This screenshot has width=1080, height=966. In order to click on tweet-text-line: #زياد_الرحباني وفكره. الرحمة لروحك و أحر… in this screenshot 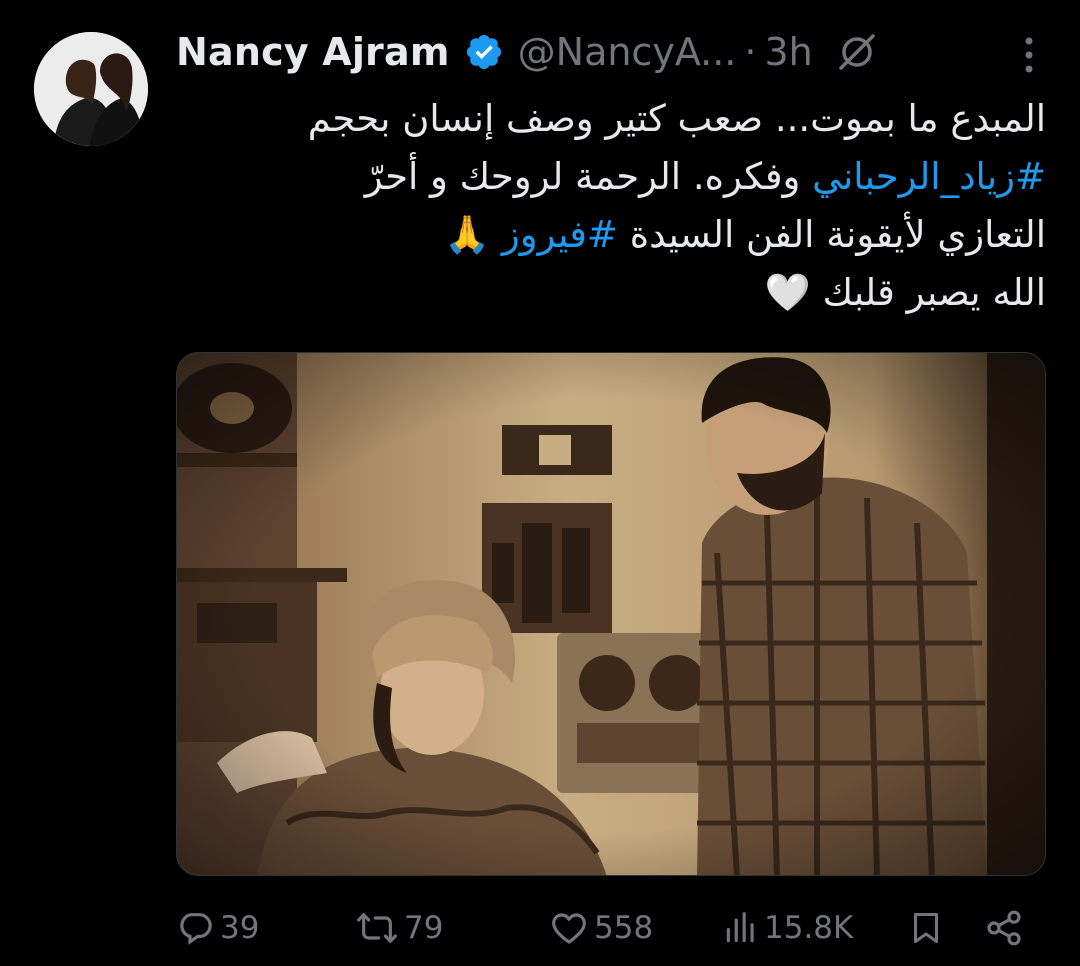, I will do `click(611, 177)`.